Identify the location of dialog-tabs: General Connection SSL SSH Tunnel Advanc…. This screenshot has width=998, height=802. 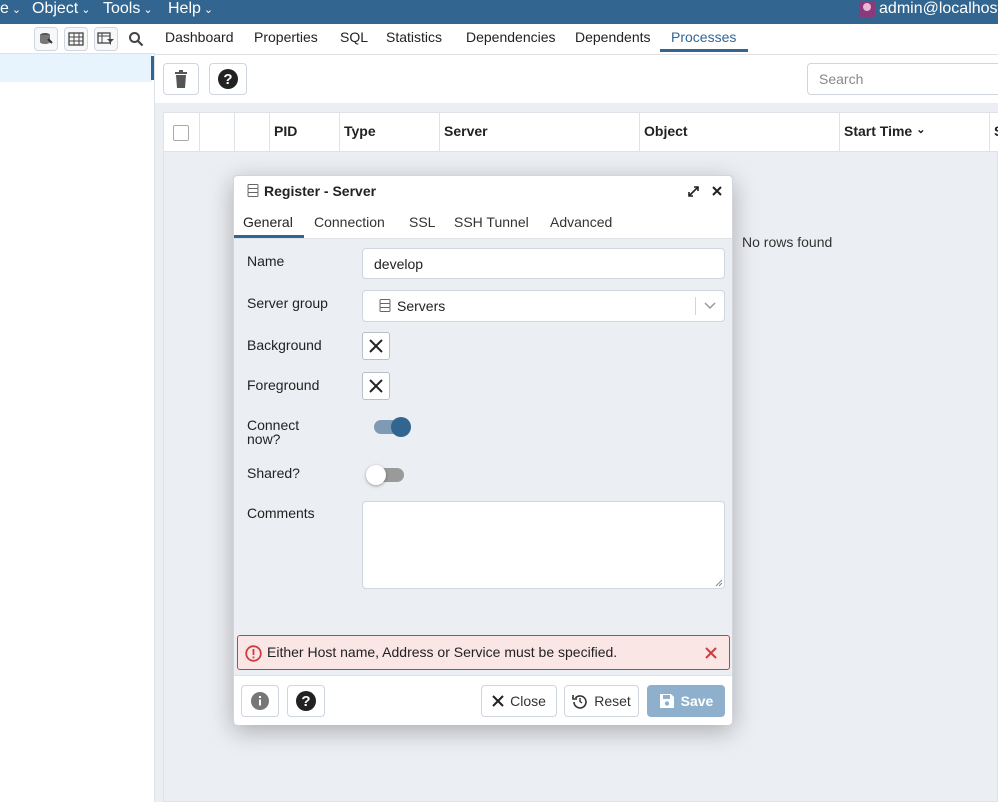
(483, 222).